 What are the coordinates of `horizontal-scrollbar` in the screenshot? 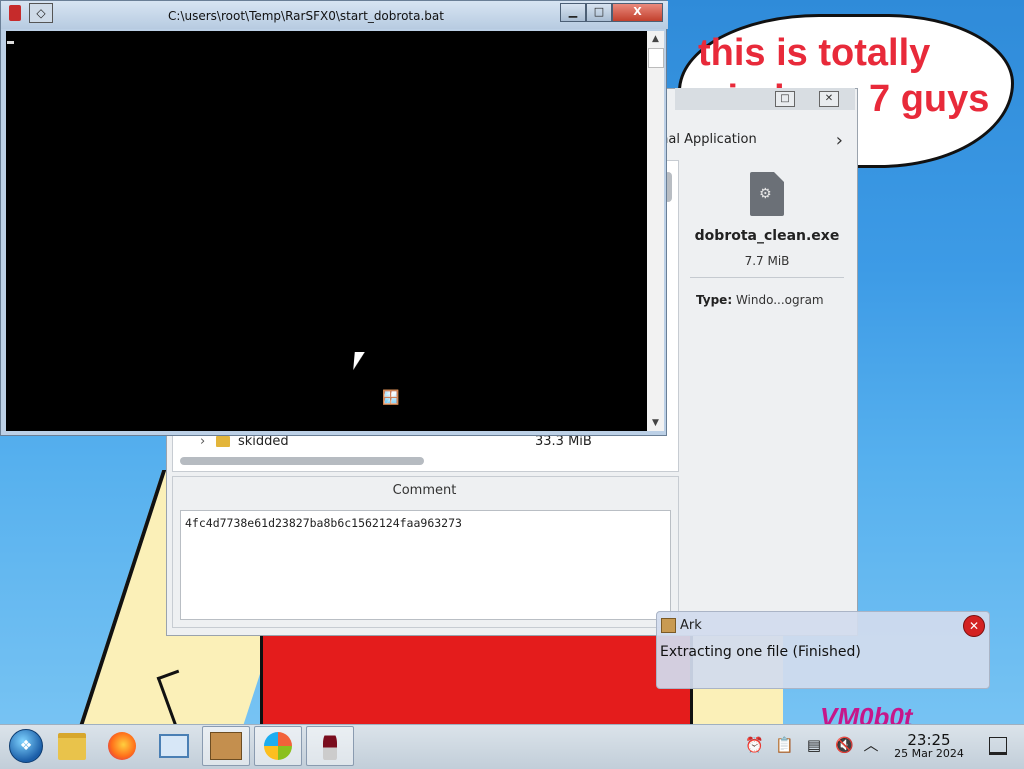 It's located at (302, 461).